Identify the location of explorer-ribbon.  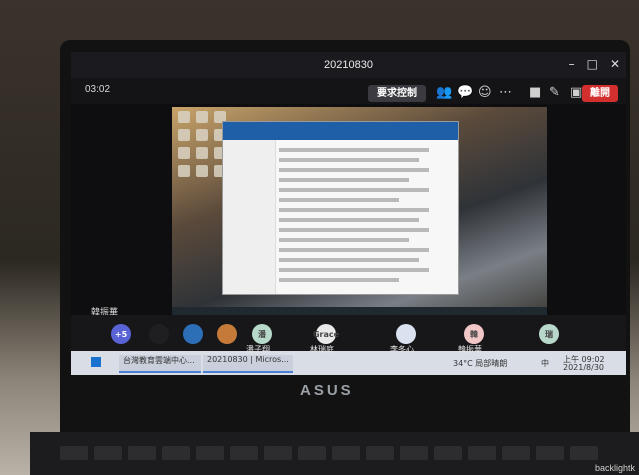
(340, 131).